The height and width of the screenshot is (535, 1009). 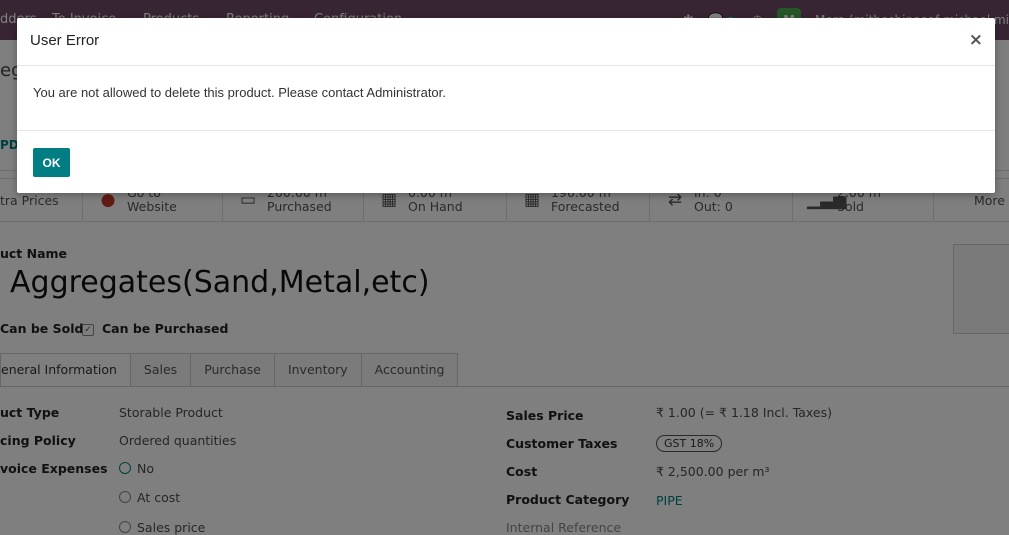 I want to click on close-icon: ×, so click(x=976, y=40).